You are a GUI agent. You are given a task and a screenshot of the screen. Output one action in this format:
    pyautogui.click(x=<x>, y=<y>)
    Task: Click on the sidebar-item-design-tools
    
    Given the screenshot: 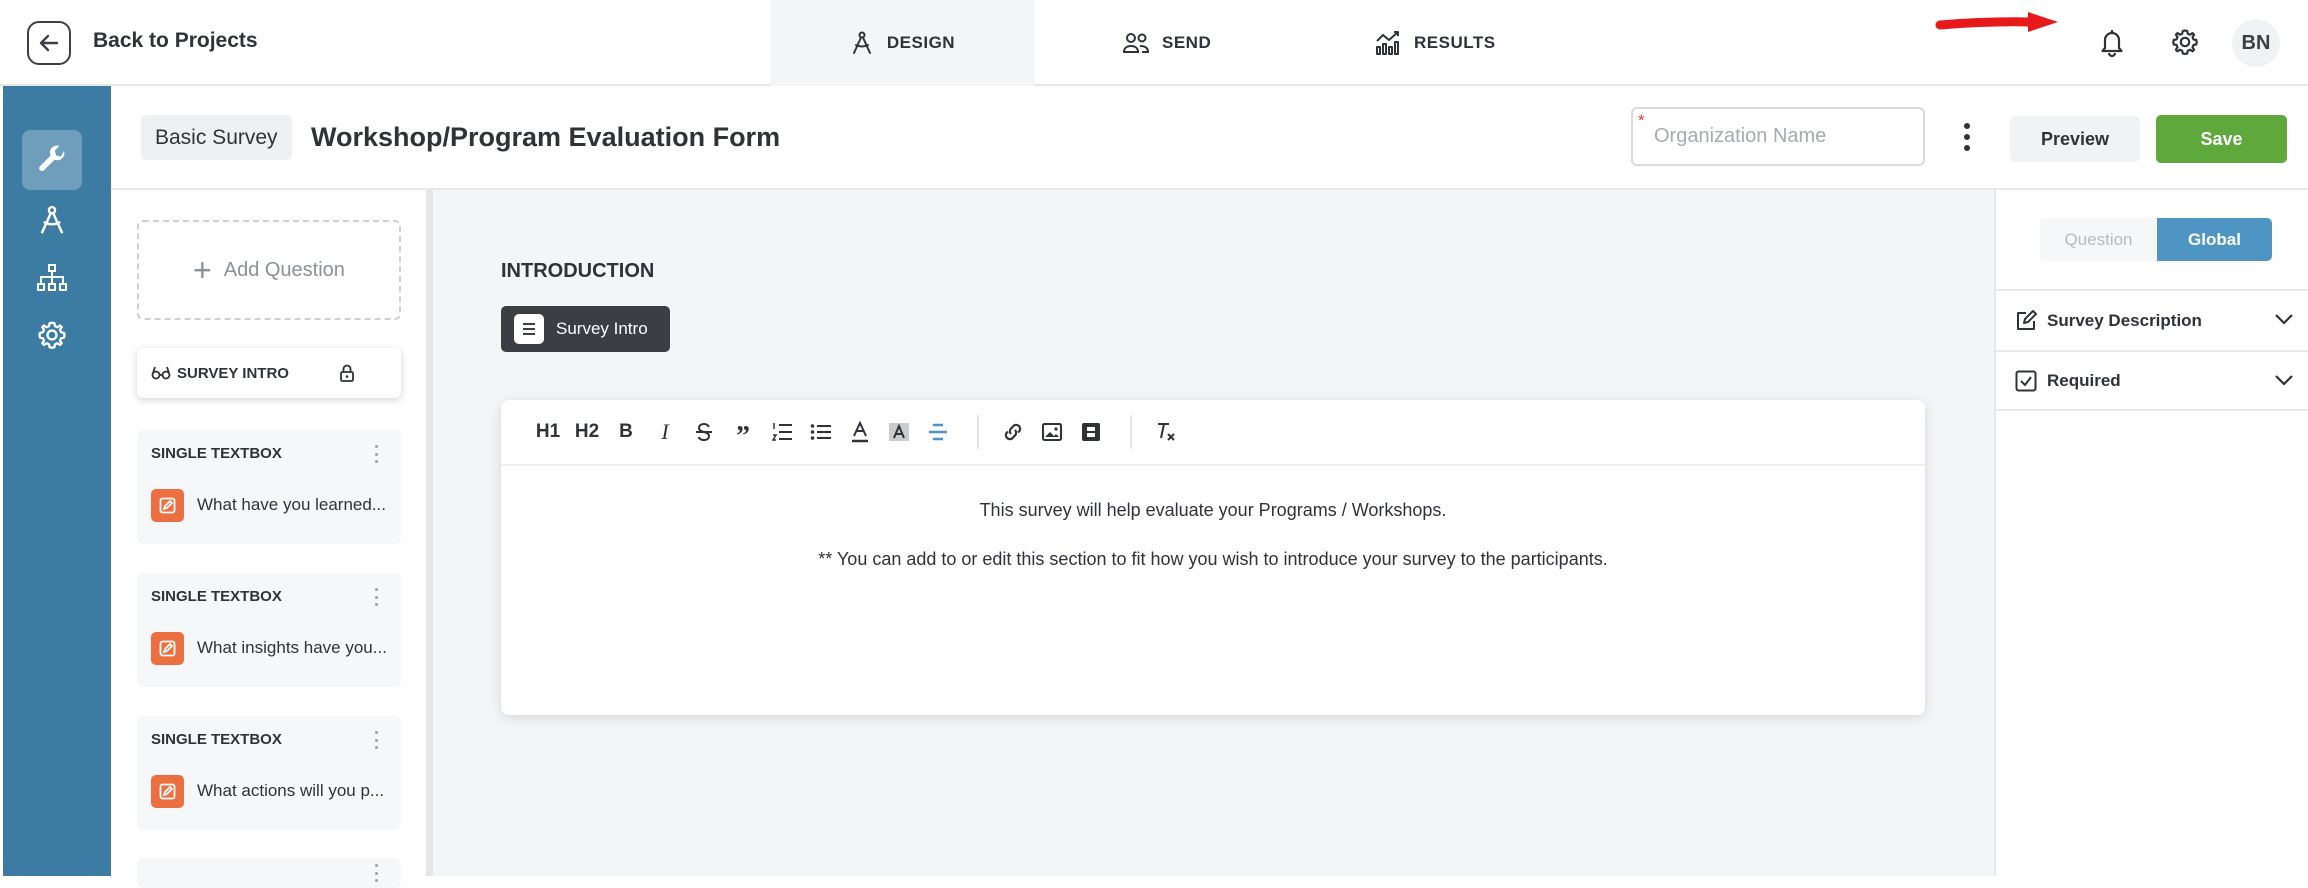 What is the action you would take?
    pyautogui.click(x=52, y=160)
    